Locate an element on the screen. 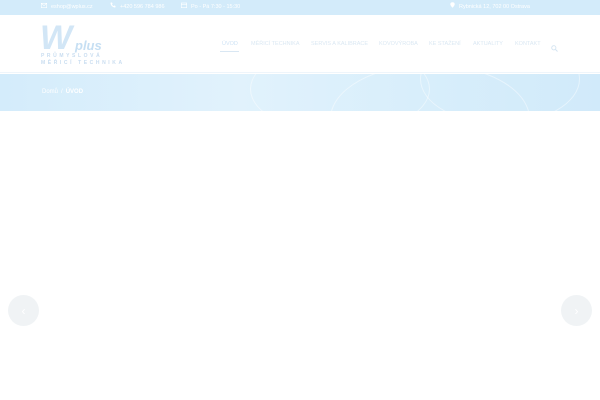 The height and width of the screenshot is (400, 600). breadcrumb-home-link: Domů is located at coordinates (50, 92).